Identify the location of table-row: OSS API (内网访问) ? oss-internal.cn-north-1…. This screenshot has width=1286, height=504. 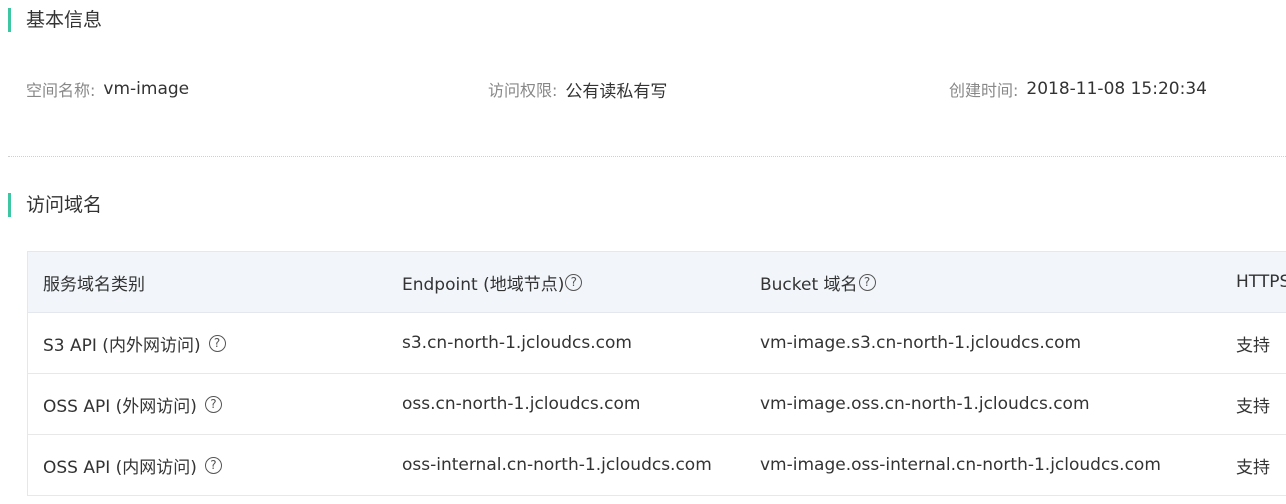
(657, 465).